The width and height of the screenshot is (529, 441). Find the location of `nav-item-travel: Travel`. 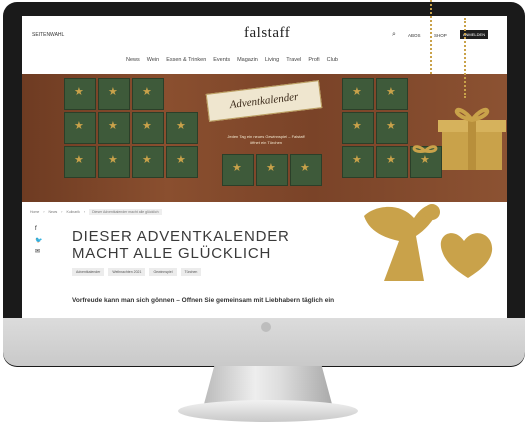

nav-item-travel: Travel is located at coordinates (293, 62).